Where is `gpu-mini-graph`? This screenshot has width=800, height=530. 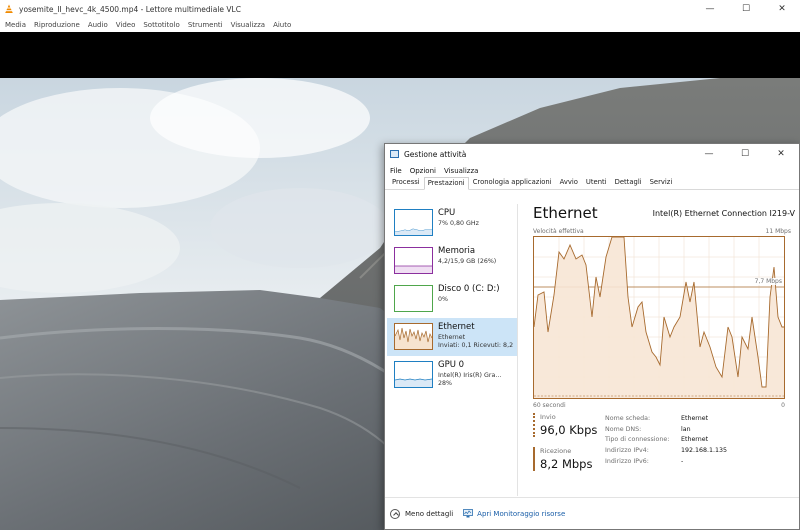 gpu-mini-graph is located at coordinates (413, 374).